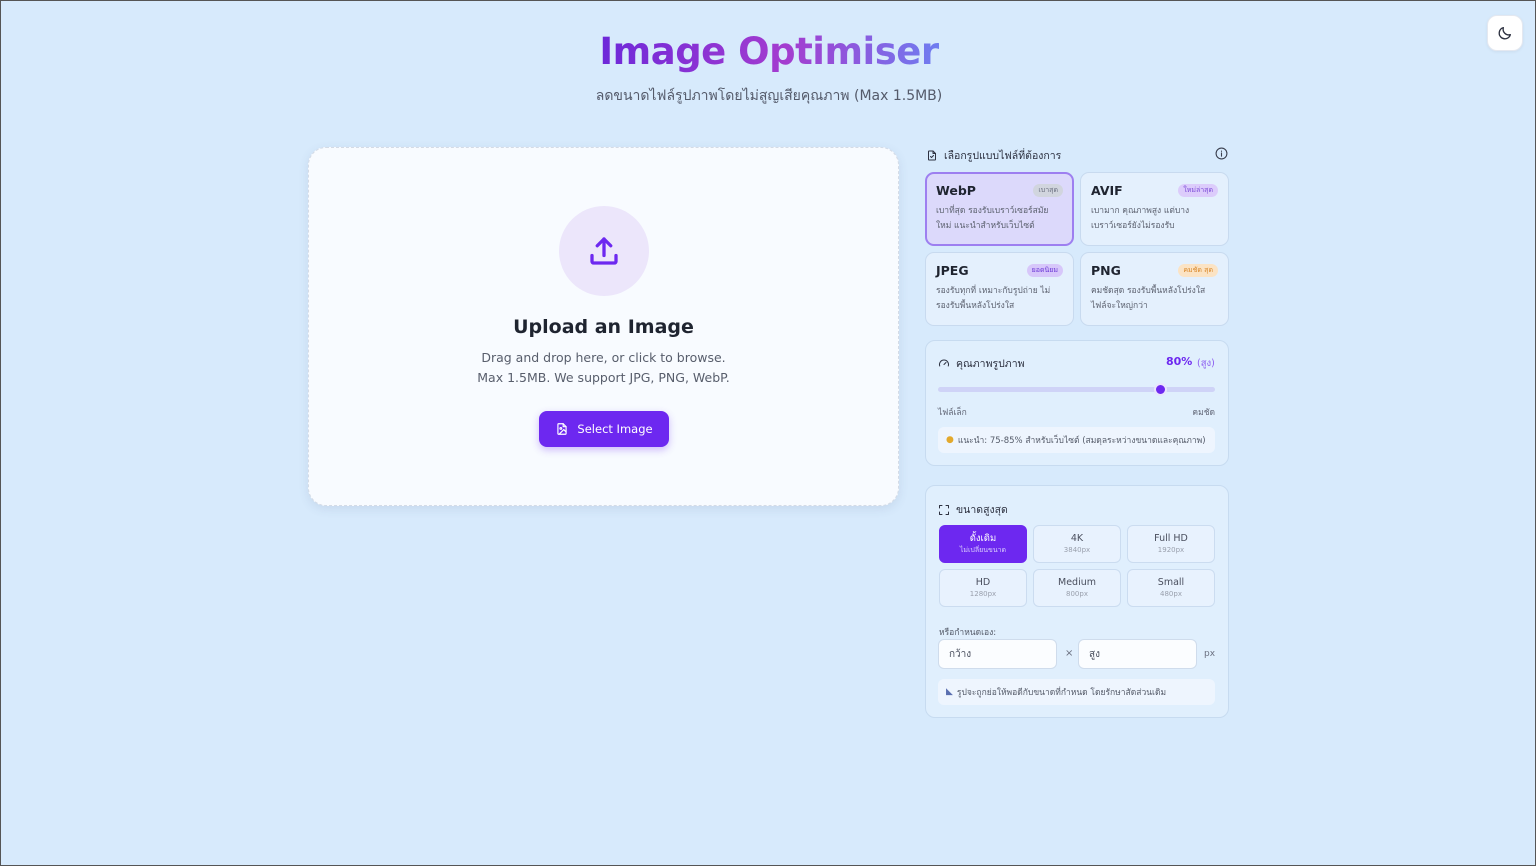 The width and height of the screenshot is (1536, 866). Describe the element at coordinates (1077, 544) in the screenshot. I see `size-option-4k: 4K 3840px` at that location.